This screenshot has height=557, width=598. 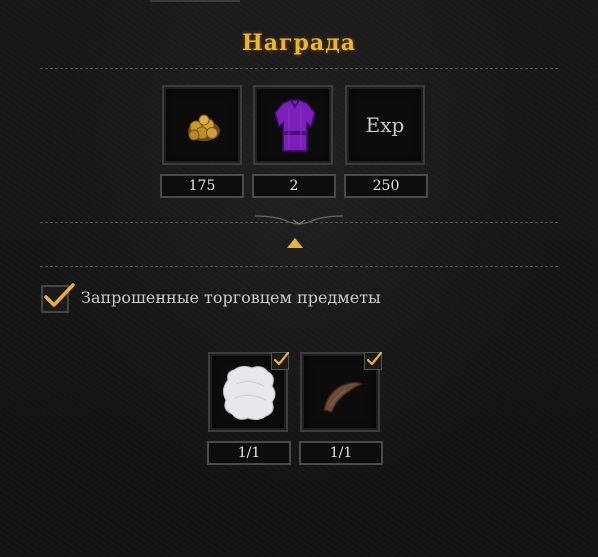 I want to click on reward-slot-exp: Exp, so click(x=385, y=125).